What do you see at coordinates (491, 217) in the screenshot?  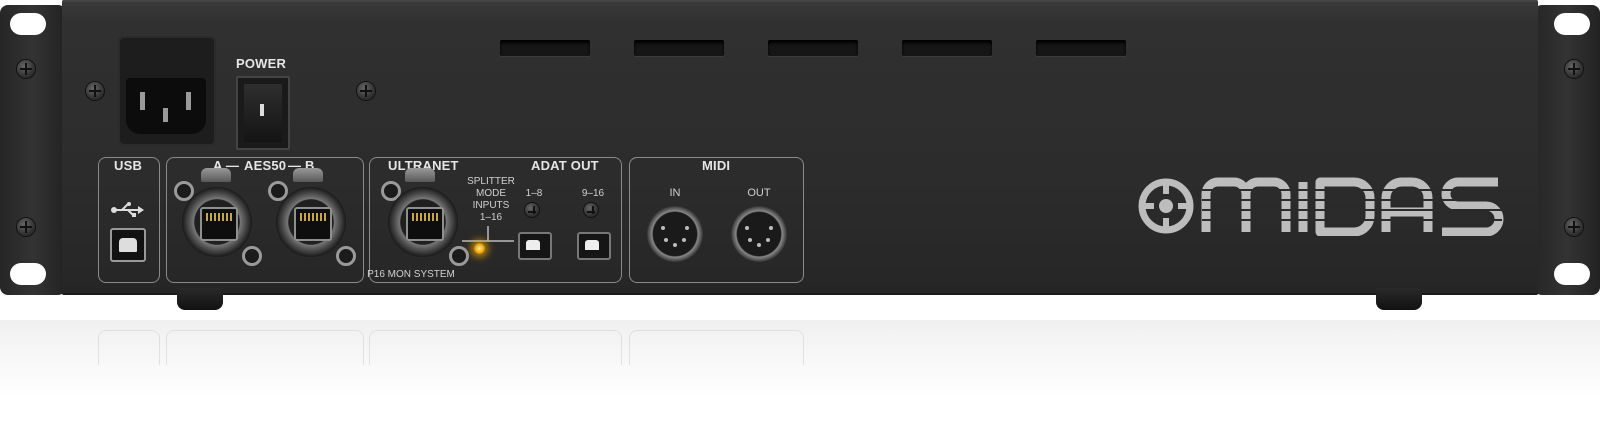 I see `splitter-line: 1–16` at bounding box center [491, 217].